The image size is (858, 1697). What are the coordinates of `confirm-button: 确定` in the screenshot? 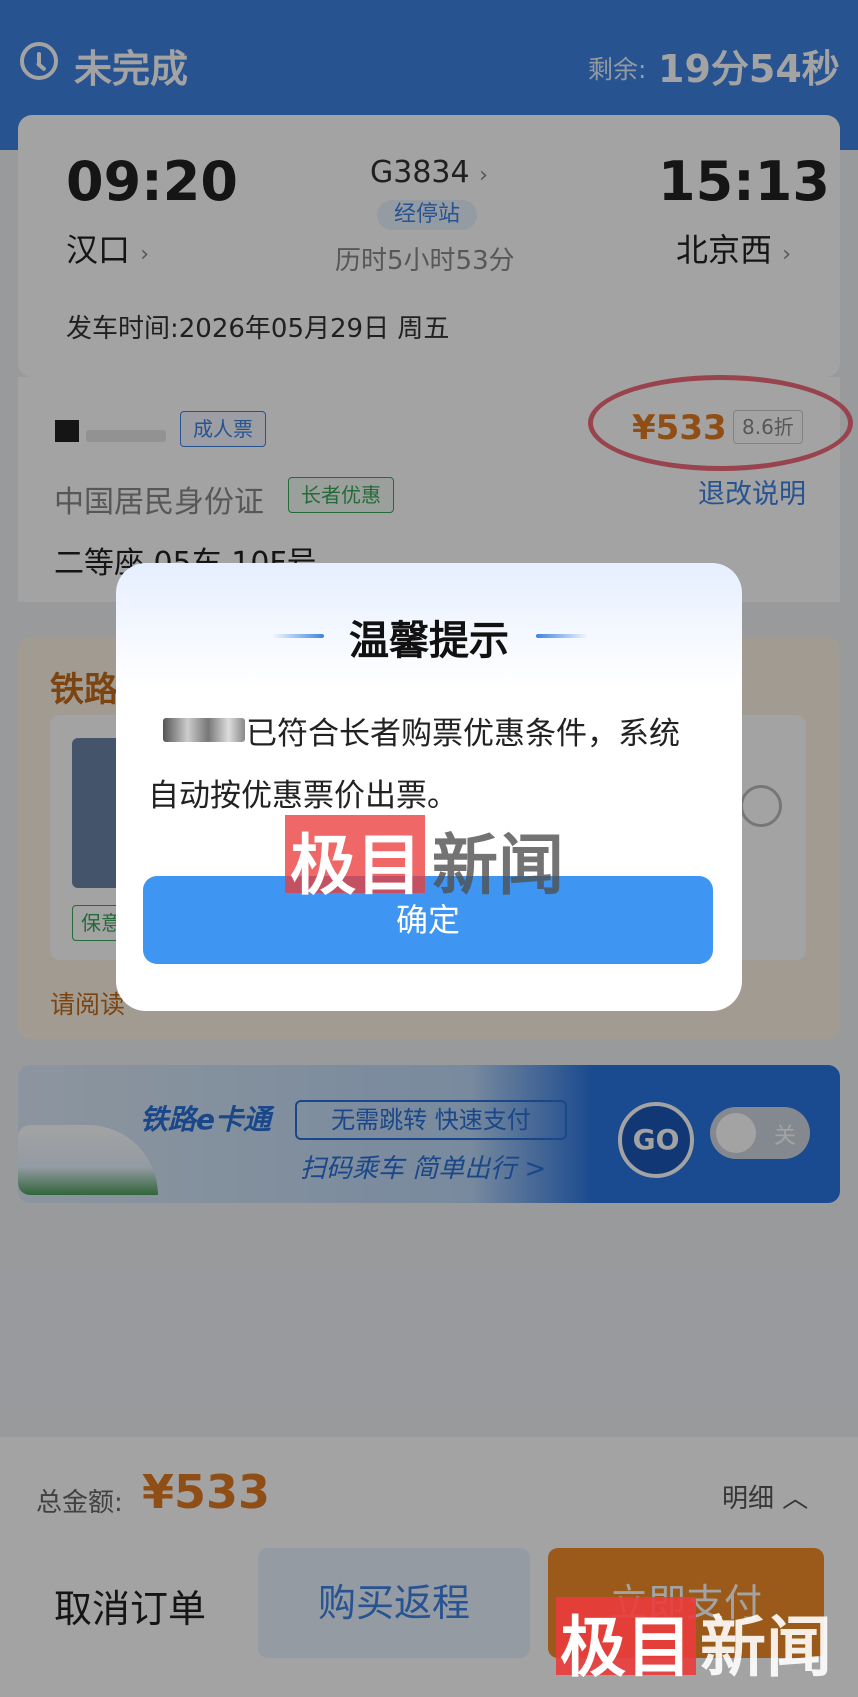 It's located at (428, 920).